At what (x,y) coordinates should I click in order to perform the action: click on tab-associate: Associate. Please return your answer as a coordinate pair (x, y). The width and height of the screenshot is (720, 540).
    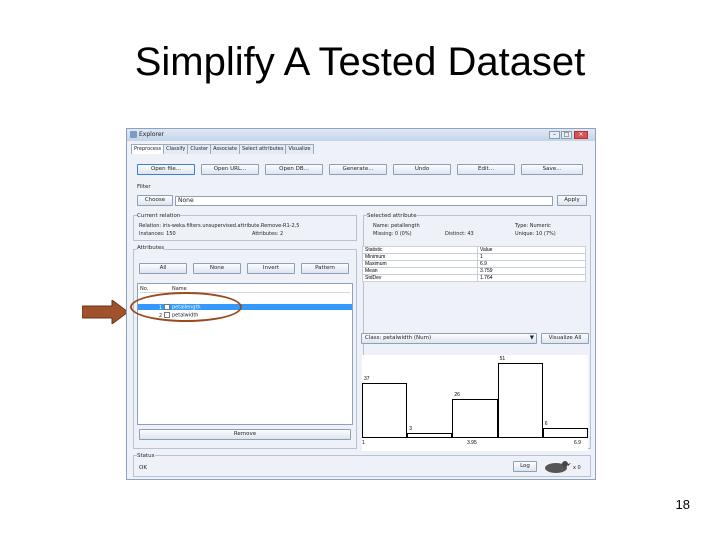
    Looking at the image, I should click on (225, 149).